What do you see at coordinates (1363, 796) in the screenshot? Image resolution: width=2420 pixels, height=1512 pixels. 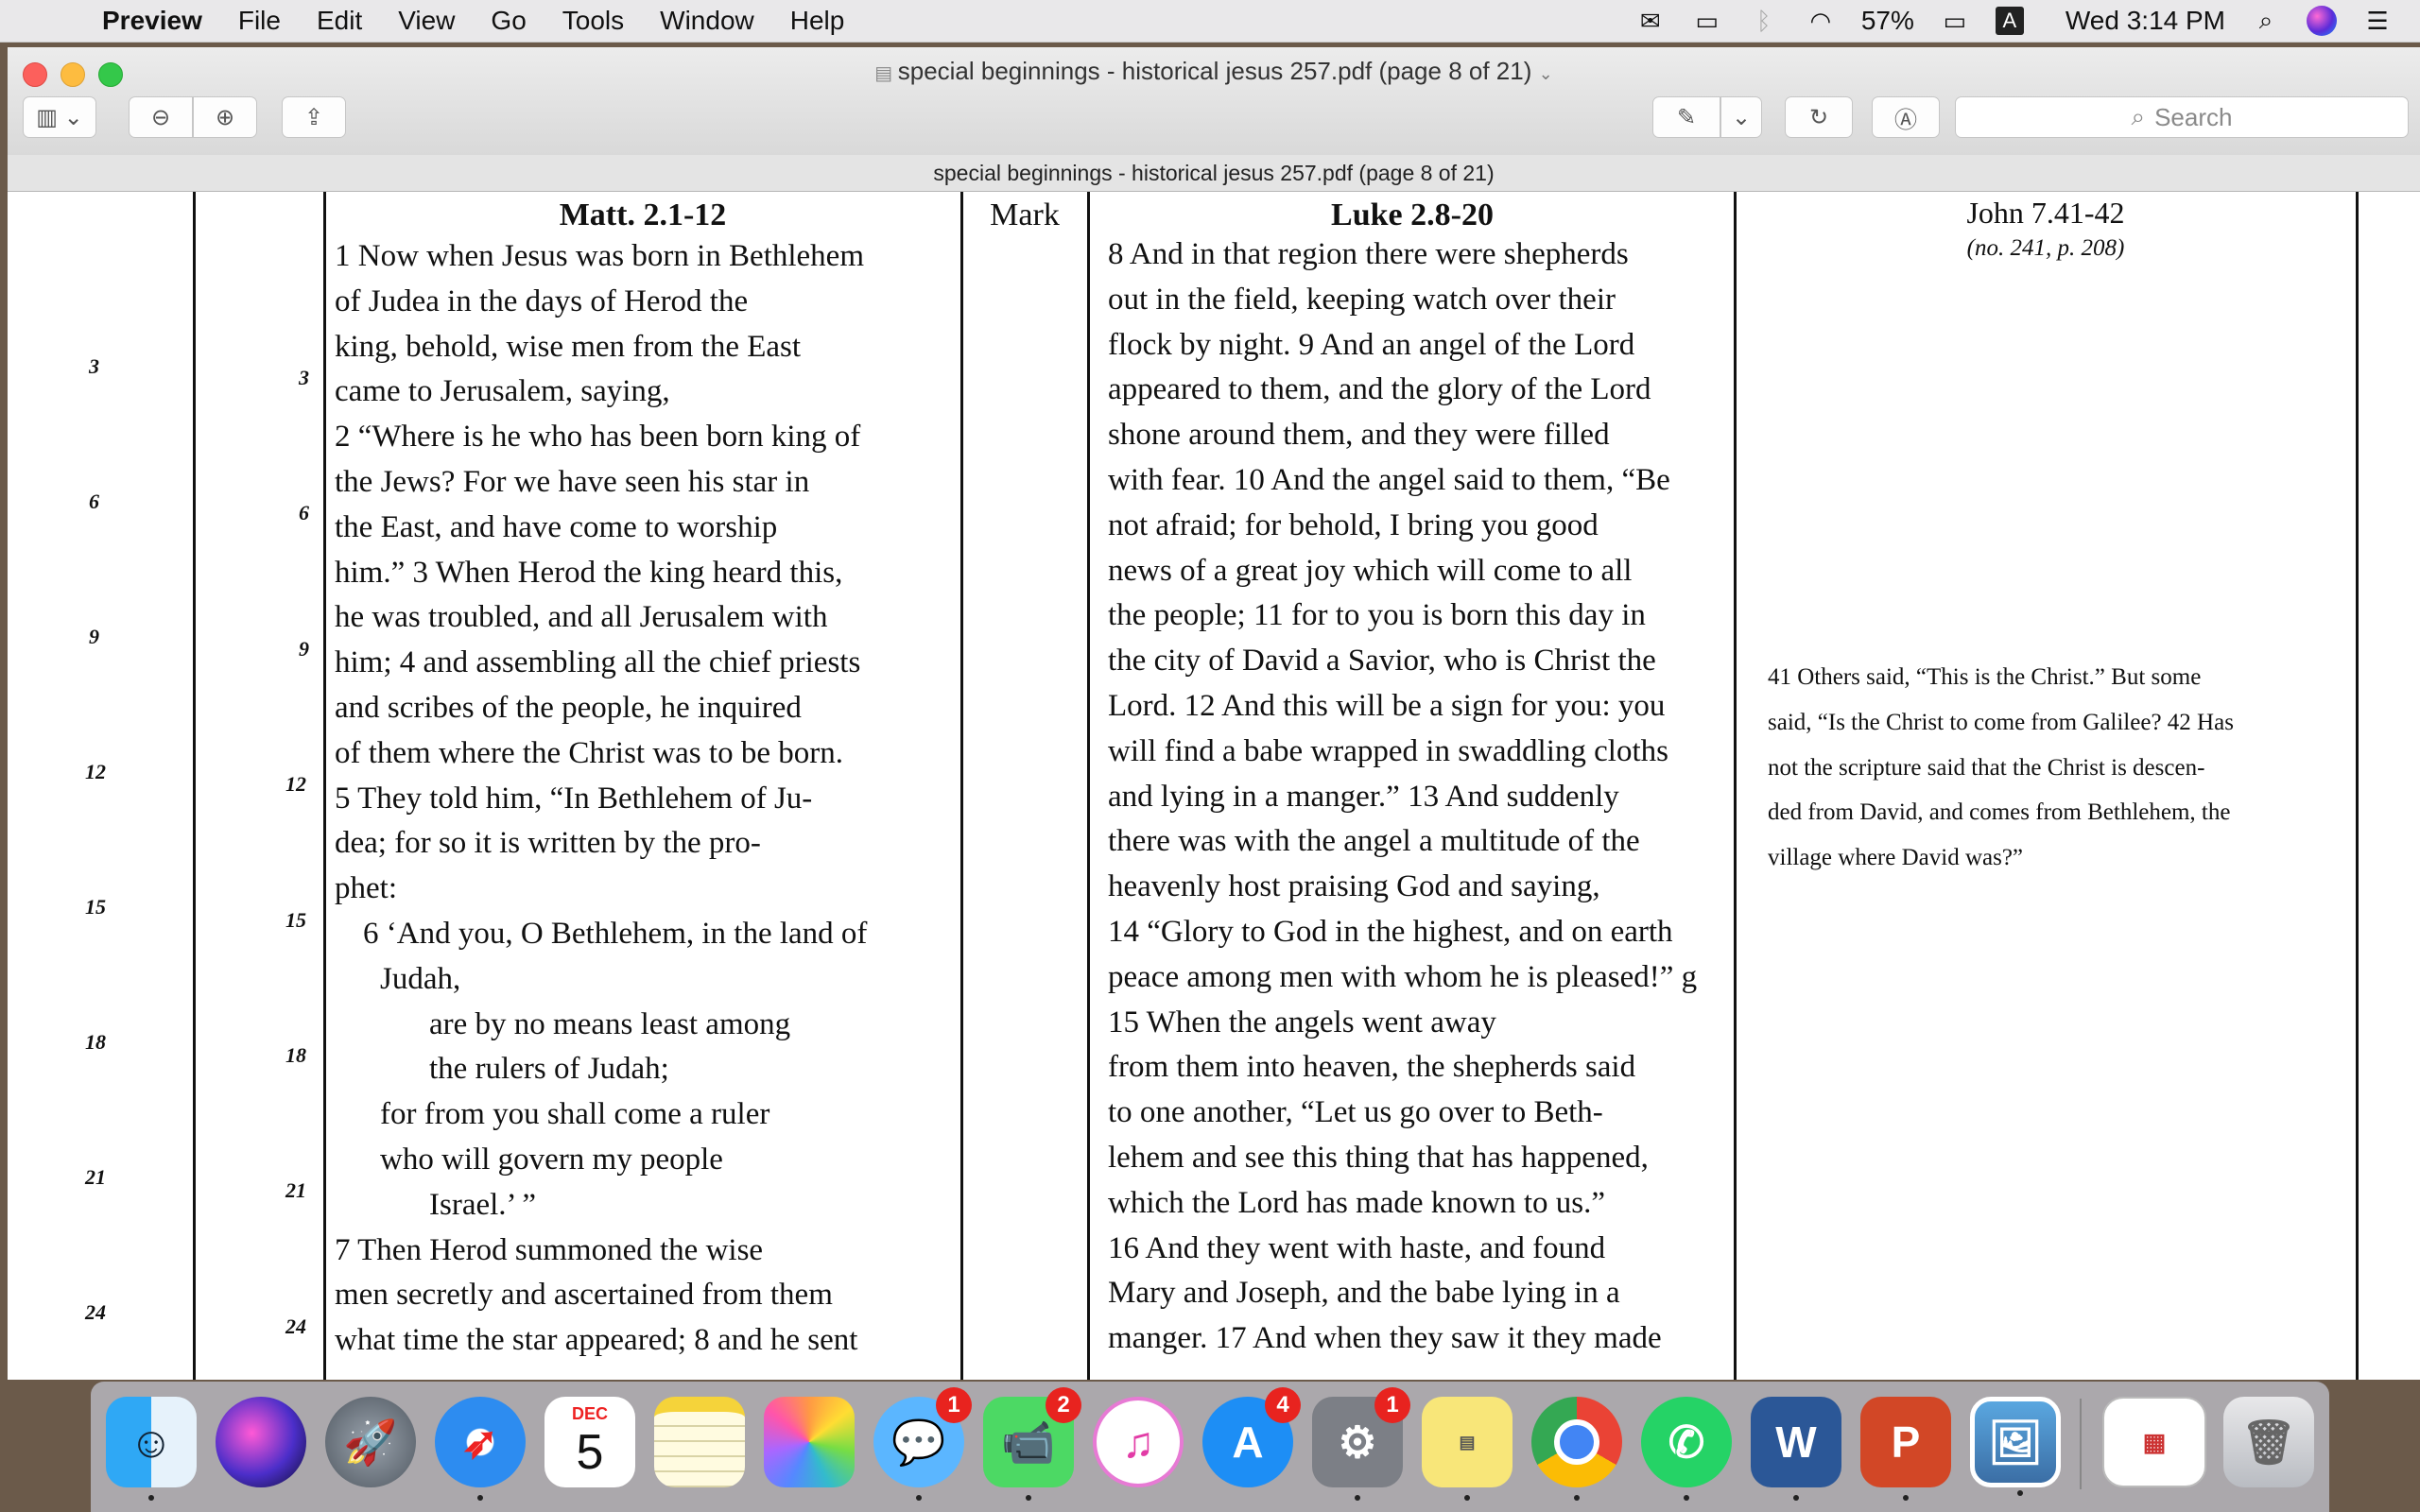 I see `text-line: and lying in a manger.” 13 And suddenly` at bounding box center [1363, 796].